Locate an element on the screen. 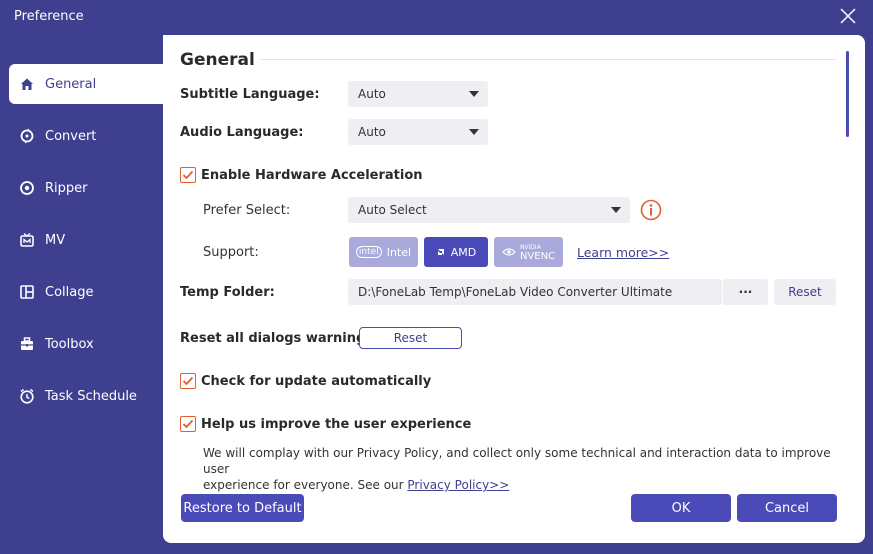 This screenshot has width=873, height=554. sidebar-item-general: General is located at coordinates (86, 84).